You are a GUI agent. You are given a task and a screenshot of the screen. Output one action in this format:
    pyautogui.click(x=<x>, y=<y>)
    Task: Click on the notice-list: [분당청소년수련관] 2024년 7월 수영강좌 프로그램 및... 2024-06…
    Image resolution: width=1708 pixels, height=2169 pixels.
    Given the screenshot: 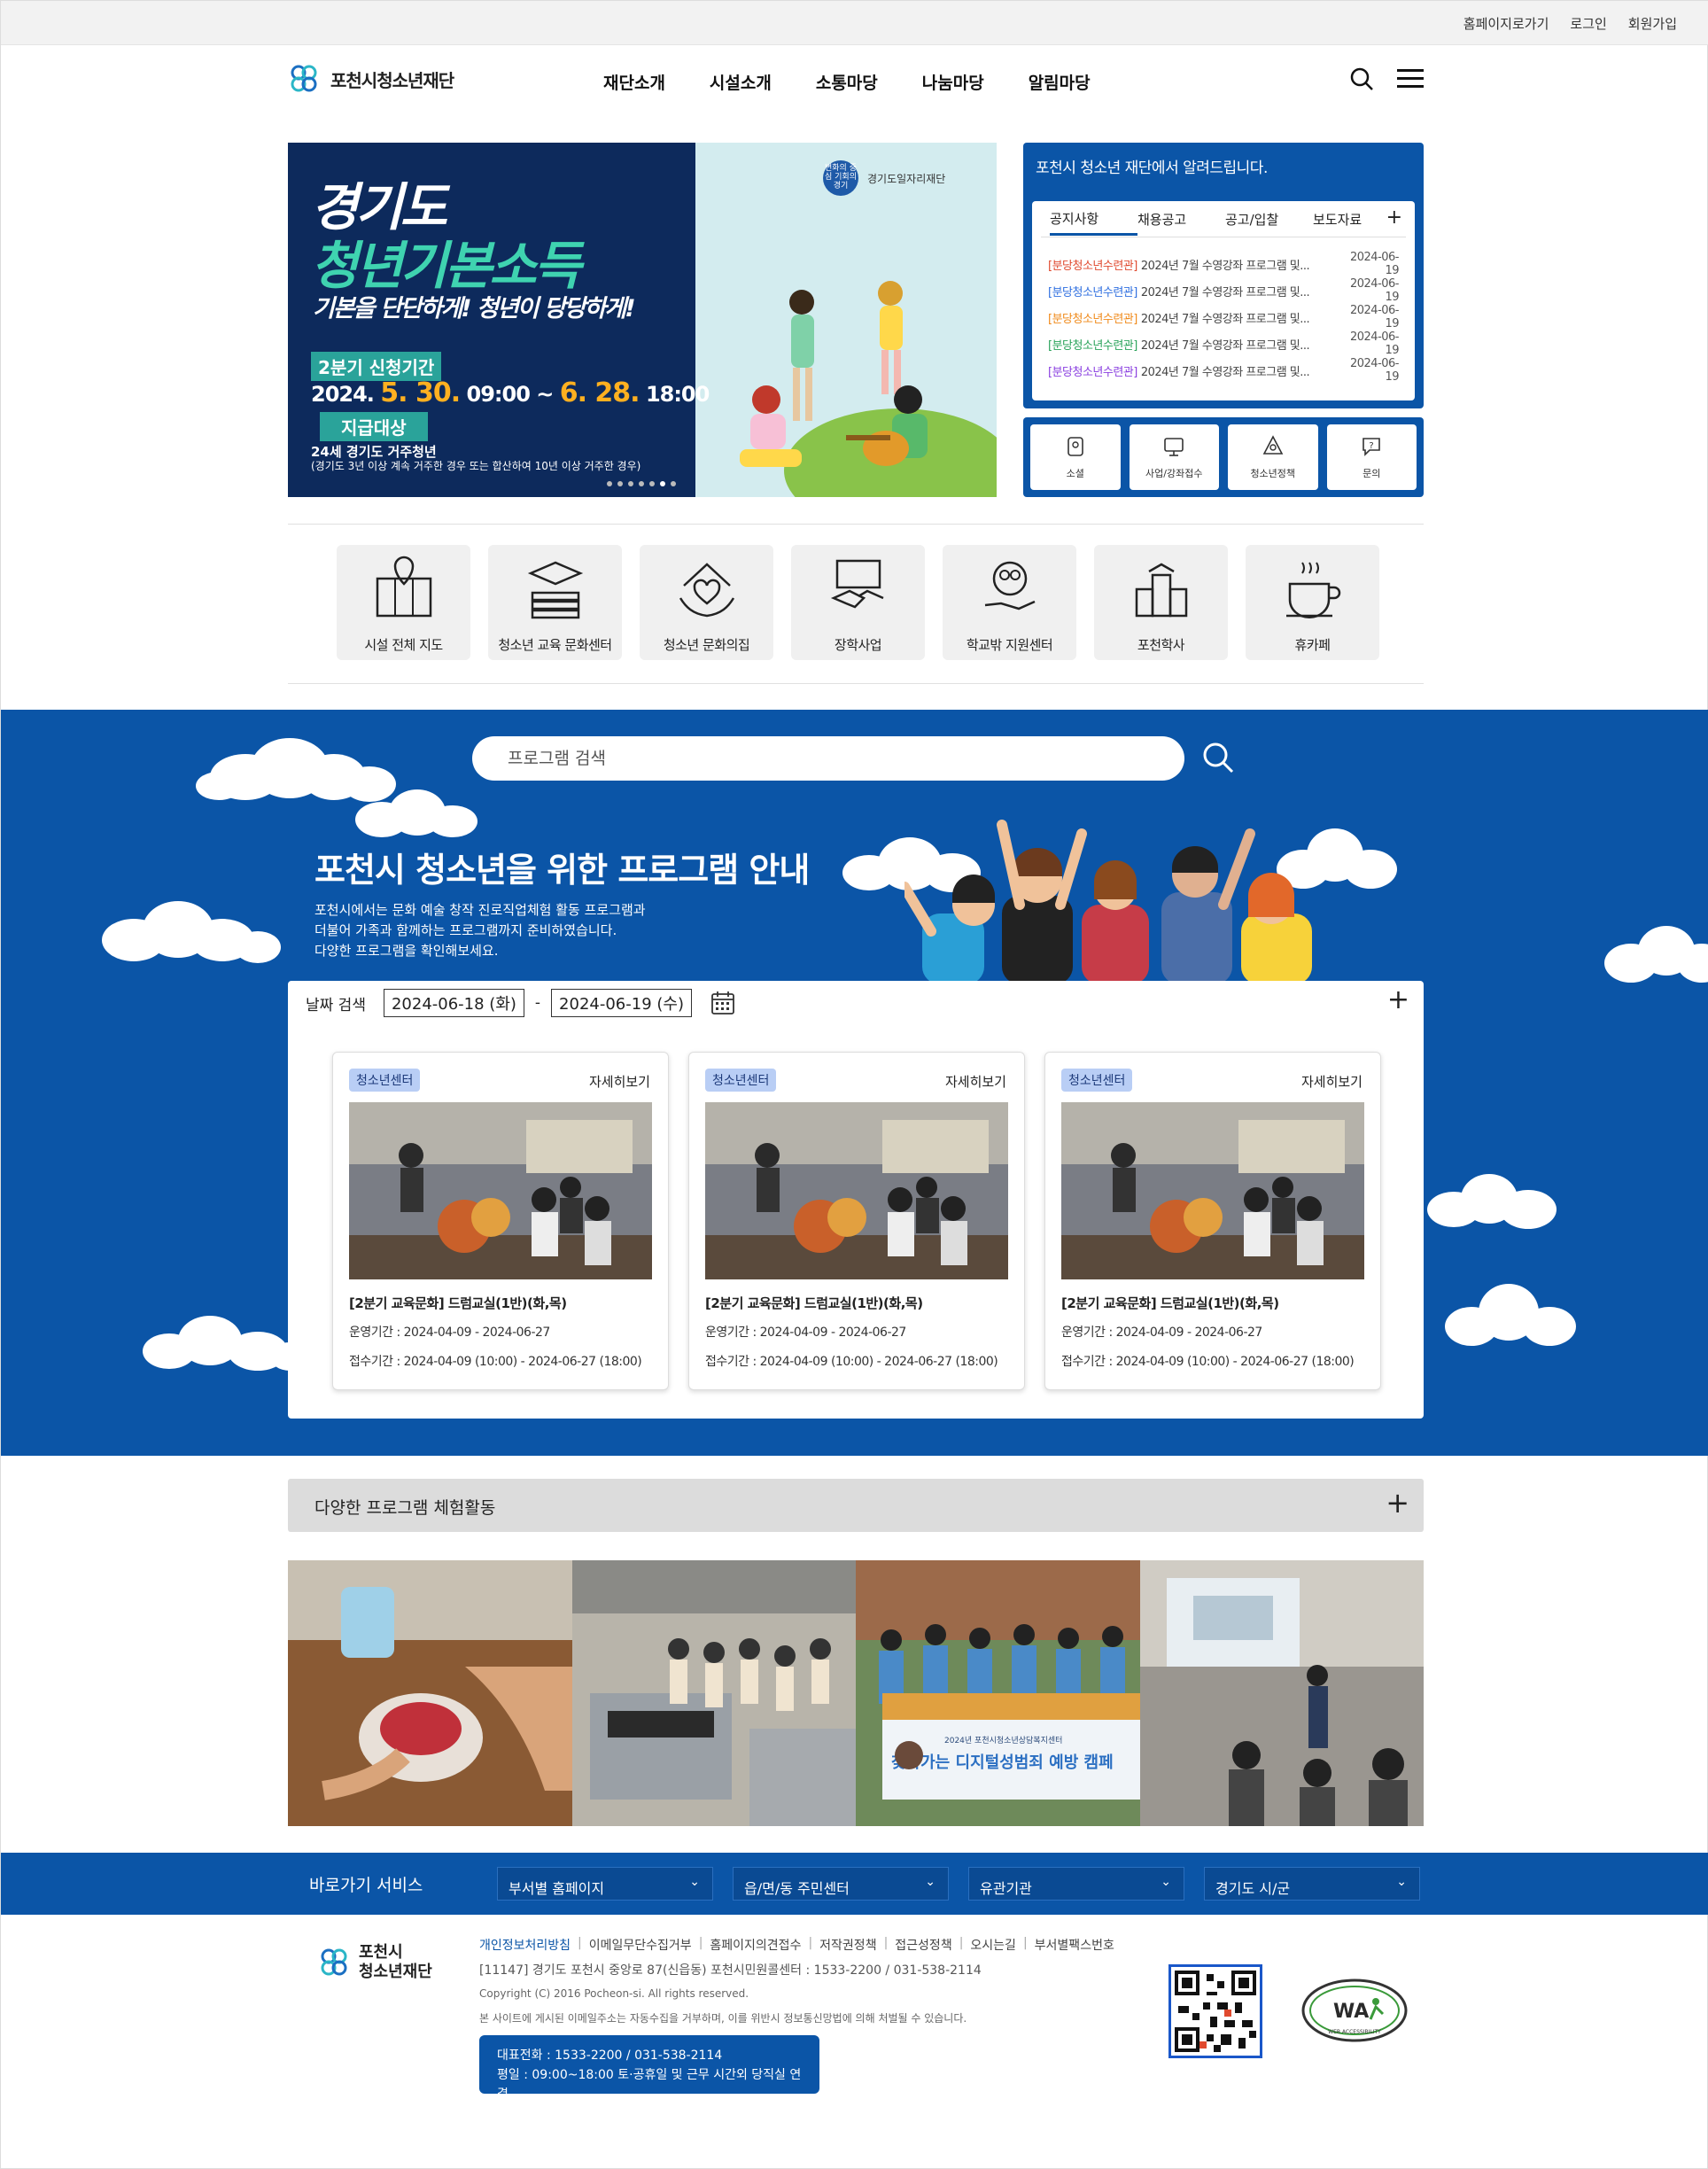 What is the action you would take?
    pyautogui.click(x=1229, y=317)
    